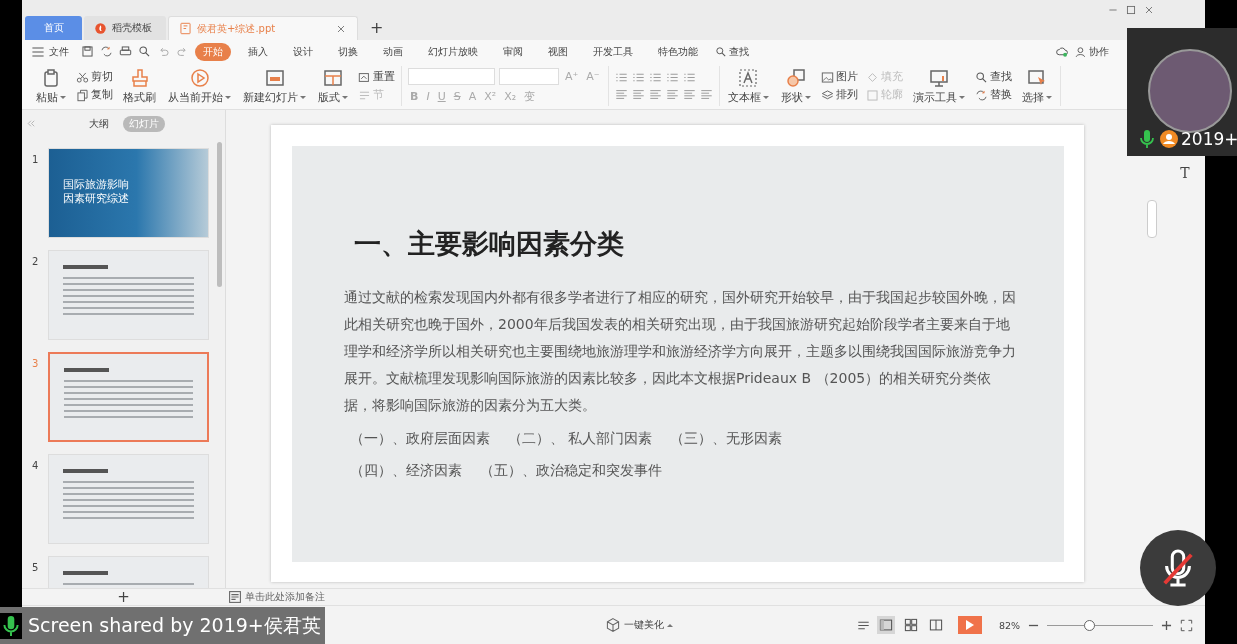 This screenshot has width=1237, height=644. Describe the element at coordinates (680, 351) in the screenshot. I see `slide-paragraph: 通过文献的检索发现国内外都有很多学者进行了相应的研究，国外研究开始较早，由于我国起步较国外晚，因此相关研究也晚于国外，2000年后我国发表的相关研究出现，由于我国旅游研究起始阶段学者主要来自于地理学和经济学所以相关研究也主要围绕地旅游理学和旅游经济学方向展开，主题多以围绕我国国际旅游竞争力展开。文献梳理发现影响国际旅游的因素比较多，因此本文根据Prideaux B （2005）的相关研究分类依据，将影响国际旅游的因素分为五大类。` at that location.